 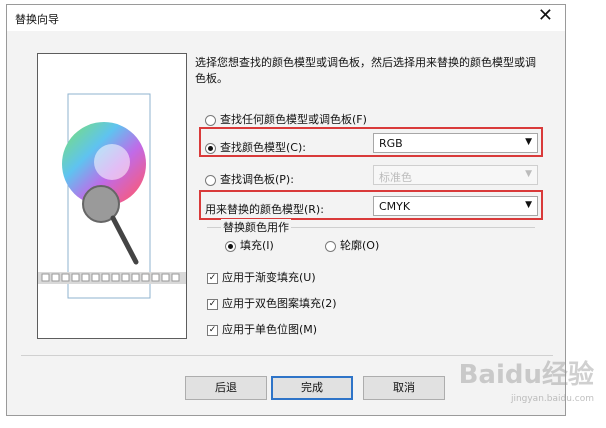 I want to click on radio-fill: 填充(I), so click(x=249, y=245).